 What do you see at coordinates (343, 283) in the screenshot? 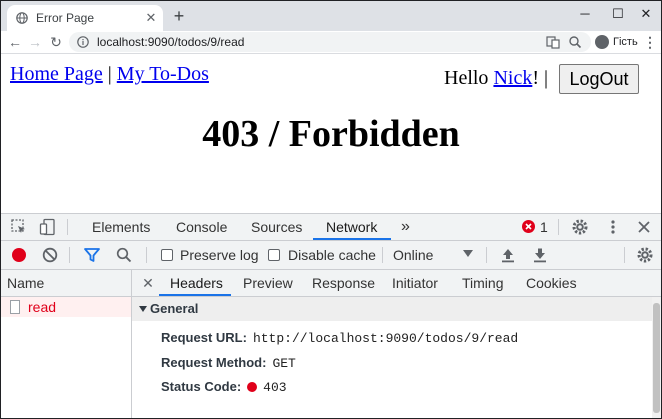
I see `tab-response: Response` at bounding box center [343, 283].